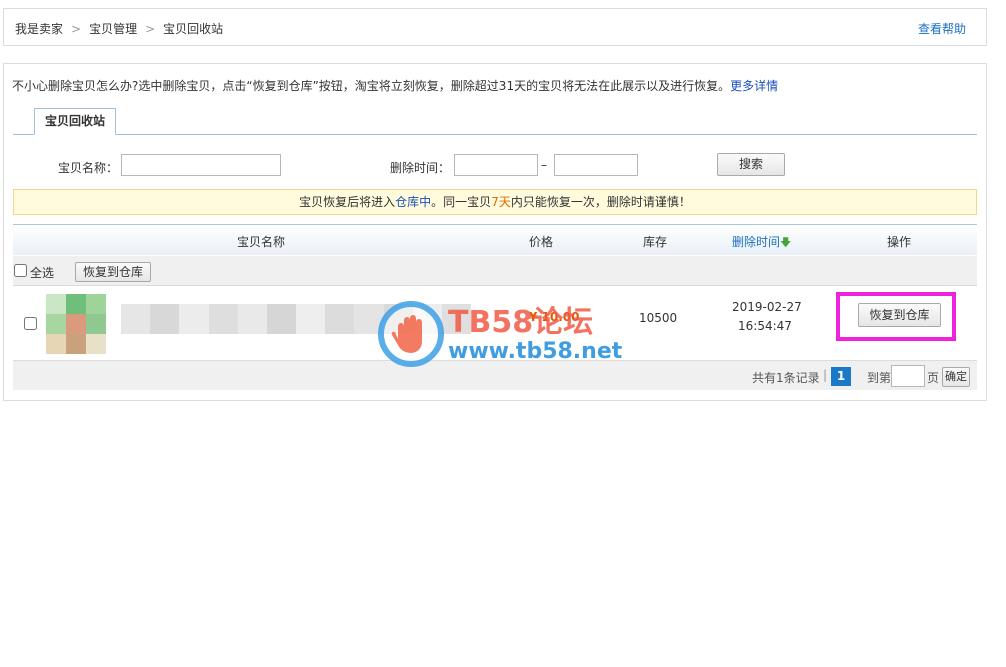 The image size is (1006, 667). Describe the element at coordinates (113, 29) in the screenshot. I see `breadcrumb-item-management: 宝贝管理` at that location.